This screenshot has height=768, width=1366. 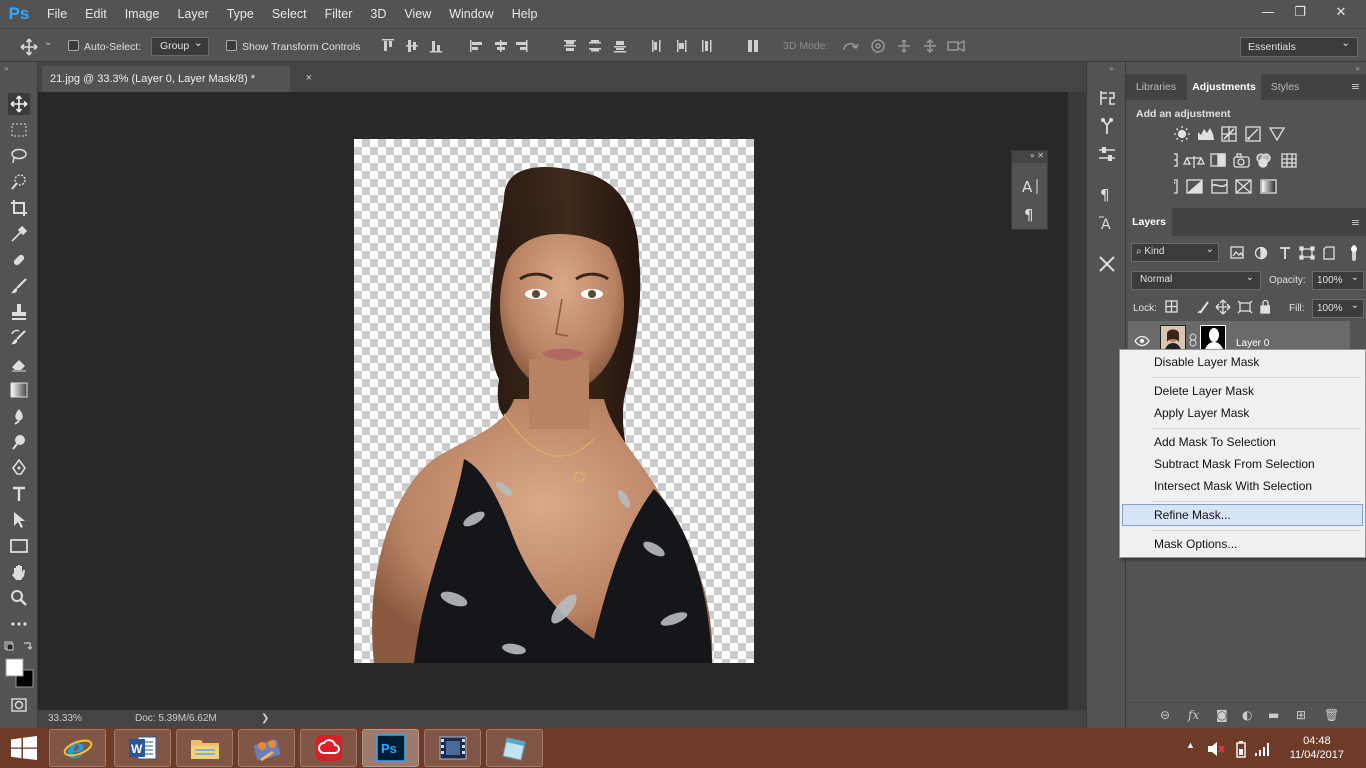 I want to click on more-tools-icon, so click(x=19, y=624).